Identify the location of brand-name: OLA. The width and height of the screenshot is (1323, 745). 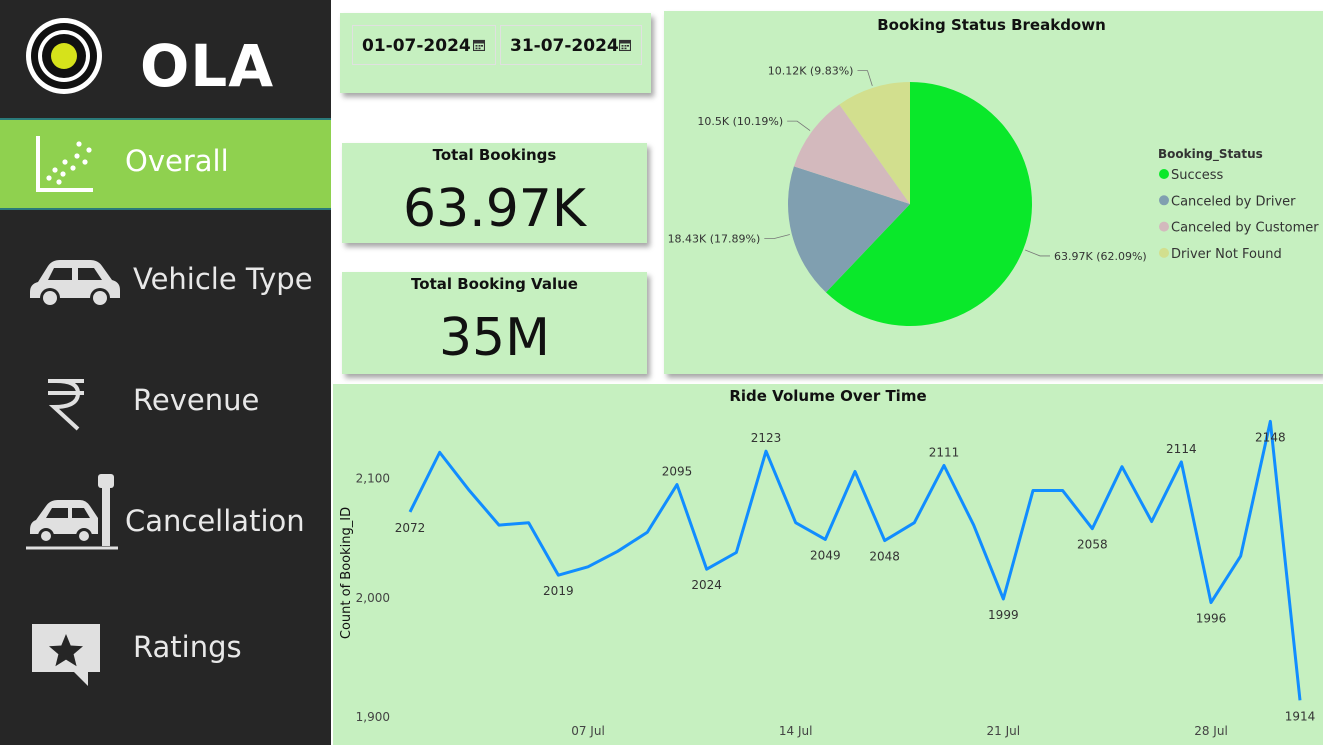
(207, 66).